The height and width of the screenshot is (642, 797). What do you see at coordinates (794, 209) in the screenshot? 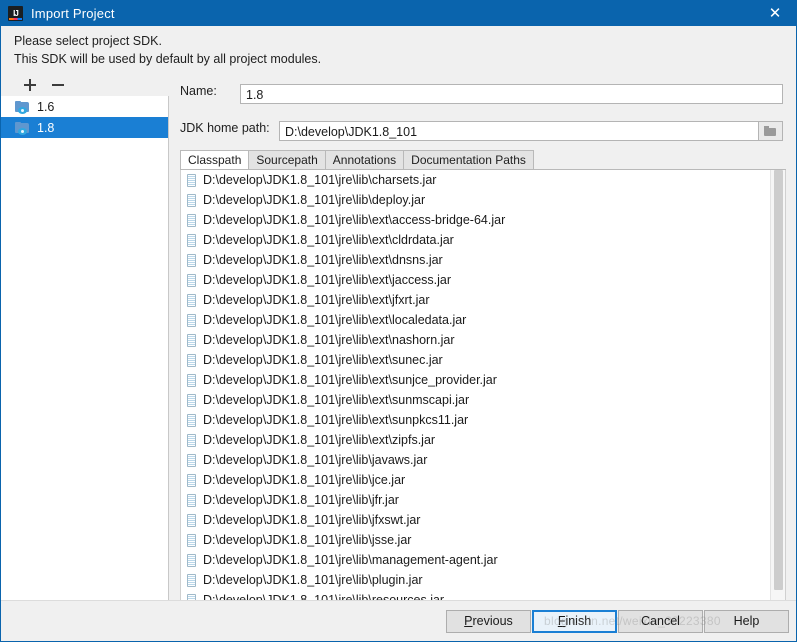
I see `remove-classpath-button` at bounding box center [794, 209].